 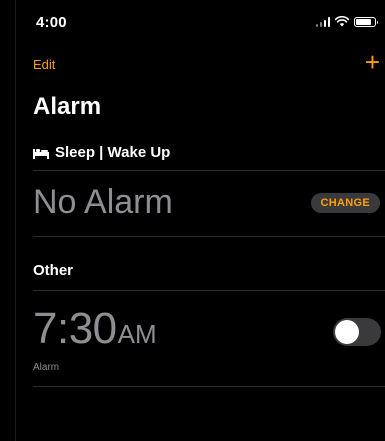 What do you see at coordinates (46, 367) in the screenshot?
I see `alarm-label: Alarm` at bounding box center [46, 367].